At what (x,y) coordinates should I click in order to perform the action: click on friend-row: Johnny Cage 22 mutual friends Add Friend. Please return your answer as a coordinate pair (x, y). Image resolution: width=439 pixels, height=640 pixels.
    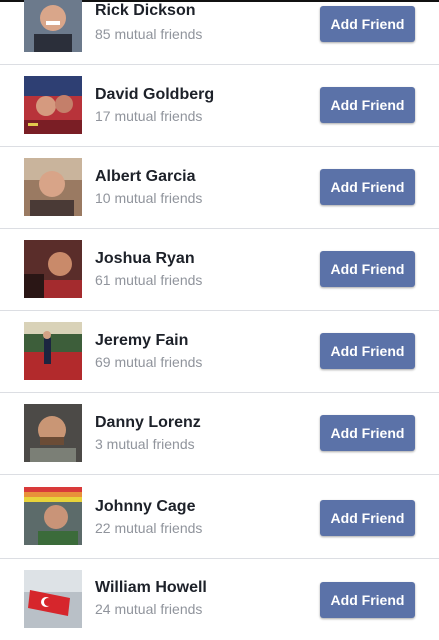
    Looking at the image, I should click on (219, 517).